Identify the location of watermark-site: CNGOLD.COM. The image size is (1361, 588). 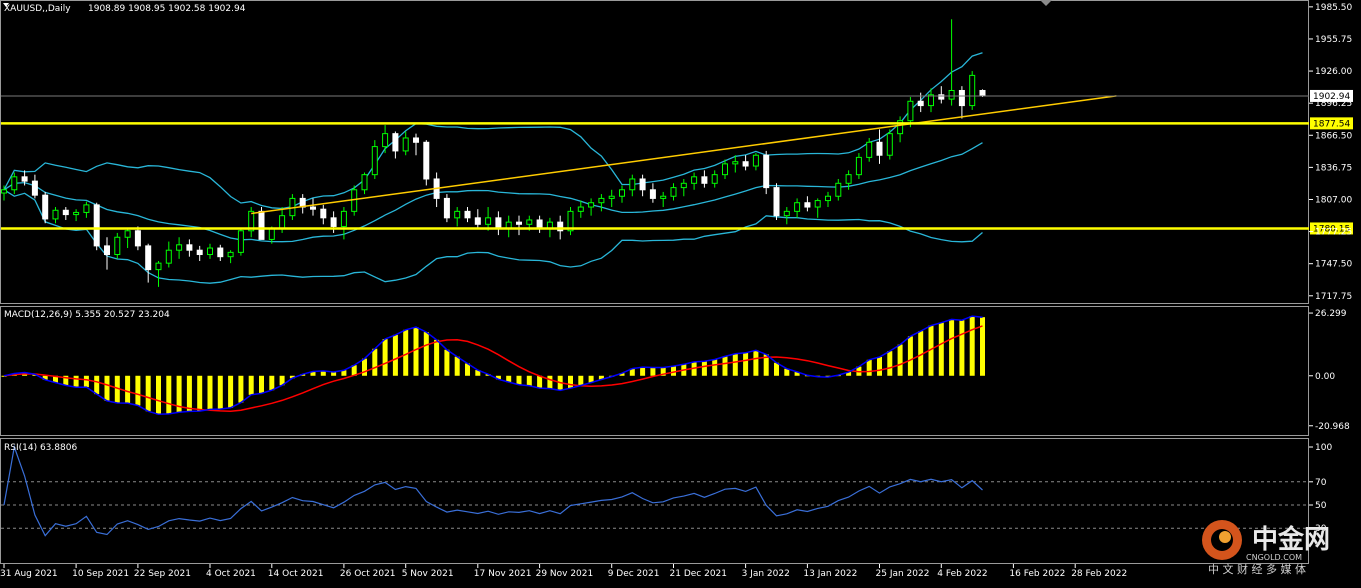
(1274, 557).